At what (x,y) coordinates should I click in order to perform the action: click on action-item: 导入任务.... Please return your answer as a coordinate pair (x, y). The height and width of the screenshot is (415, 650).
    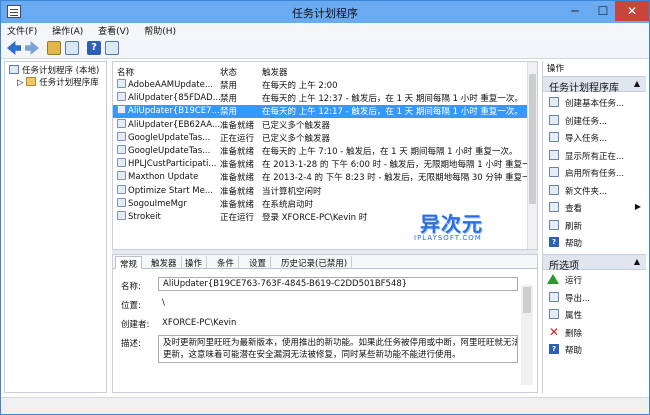
    Looking at the image, I should click on (594, 137).